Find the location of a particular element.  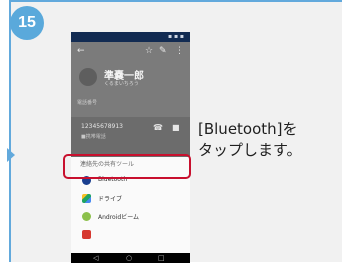

instruction-text: [Bluetooth]を タップします。 is located at coordinates (268, 140).